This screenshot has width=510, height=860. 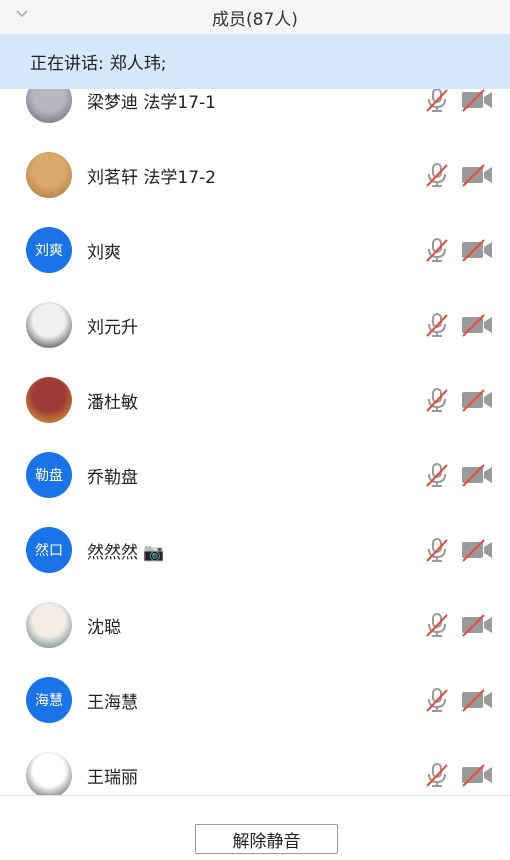 I want to click on chevron-down-icon, so click(x=22, y=14).